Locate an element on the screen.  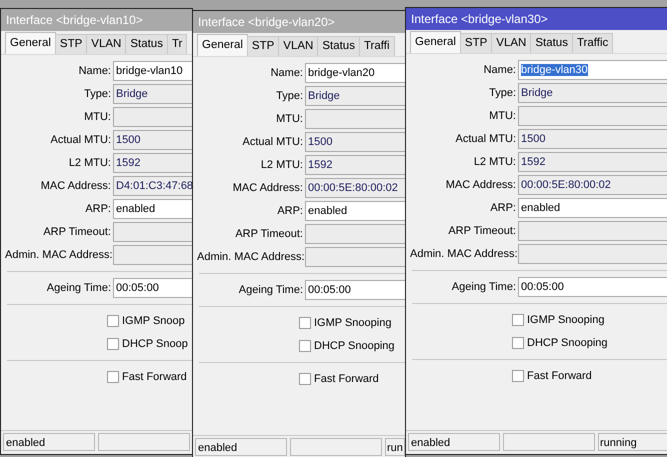
text-field: bridge-vlan10 is located at coordinates (152, 71).